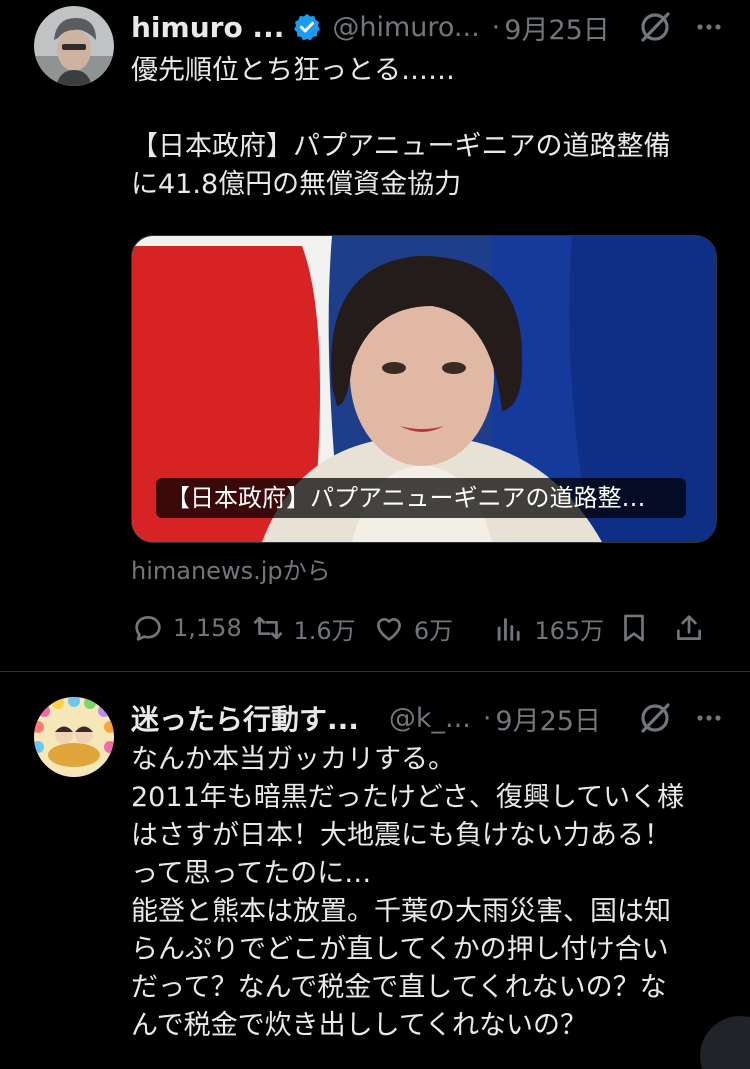 This screenshot has width=750, height=1069. I want to click on like-count: 6万, so click(433, 630).